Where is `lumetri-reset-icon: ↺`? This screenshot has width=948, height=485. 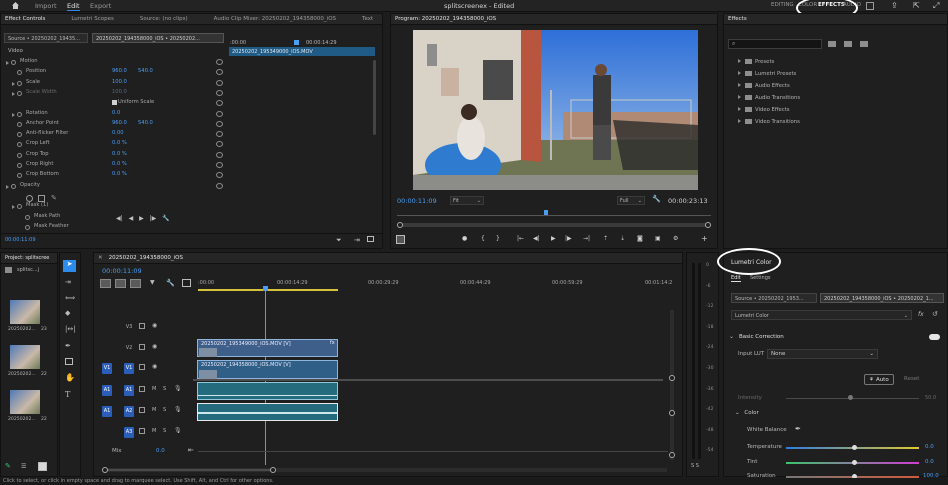 lumetri-reset-icon: ↺ is located at coordinates (935, 314).